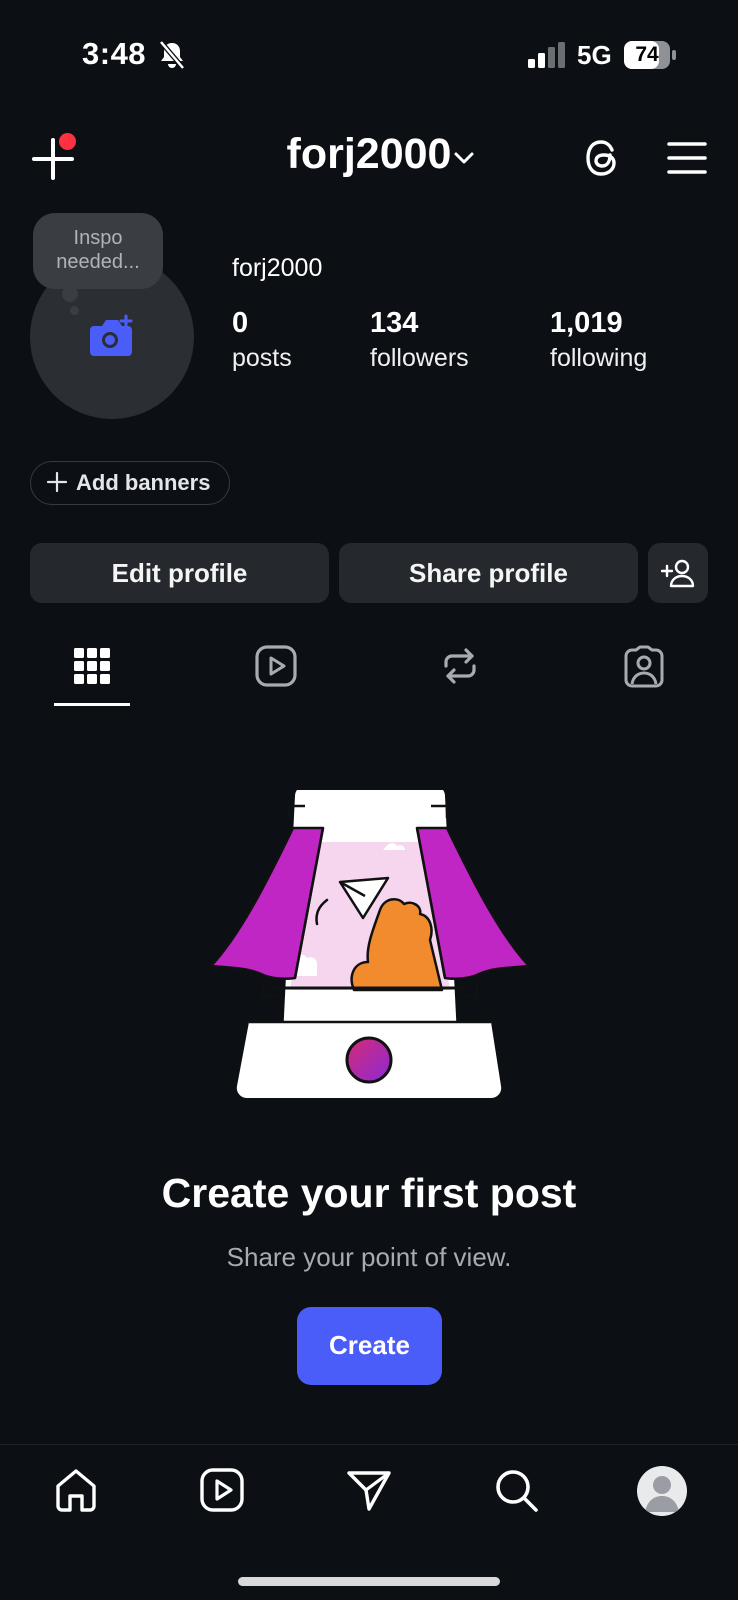 This screenshot has width=738, height=1600. Describe the element at coordinates (76, 1490) in the screenshot. I see `home-icon` at that location.